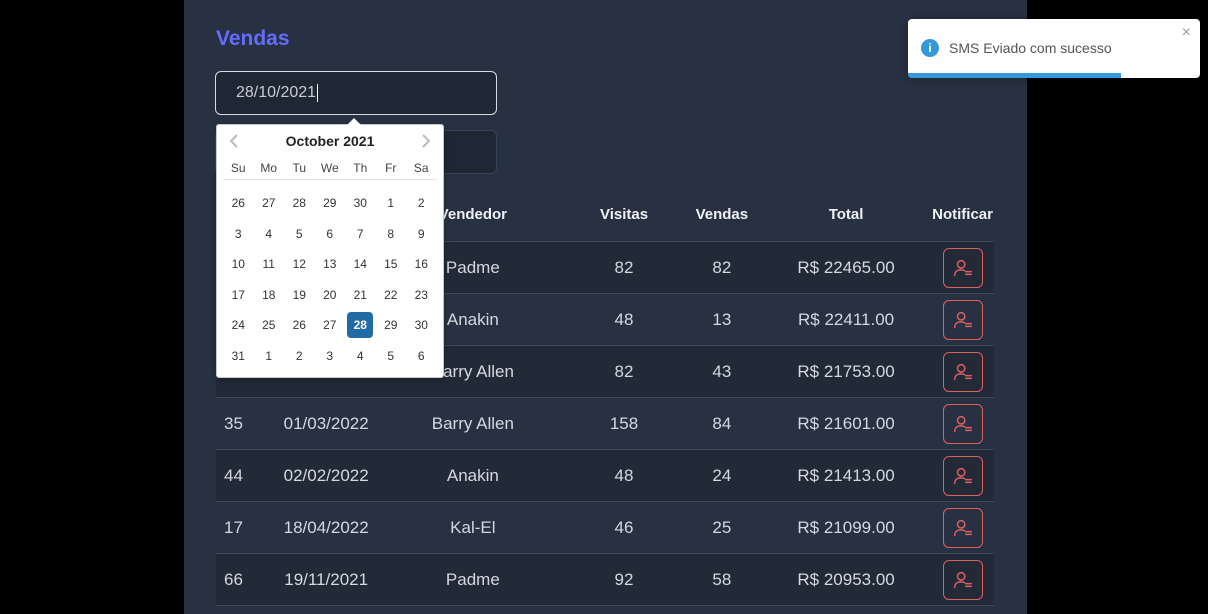 Image resolution: width=1208 pixels, height=614 pixels. Describe the element at coordinates (962, 215) in the screenshot. I see `col-header-notify: Notificar` at that location.